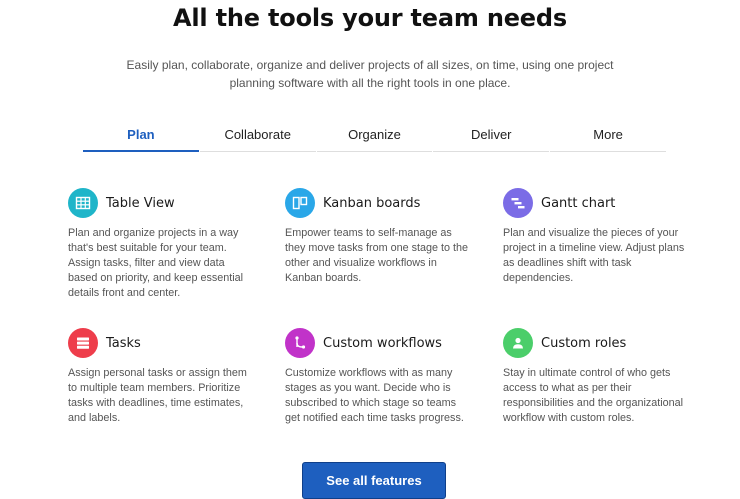 This screenshot has height=499, width=740. I want to click on table-icon, so click(83, 203).